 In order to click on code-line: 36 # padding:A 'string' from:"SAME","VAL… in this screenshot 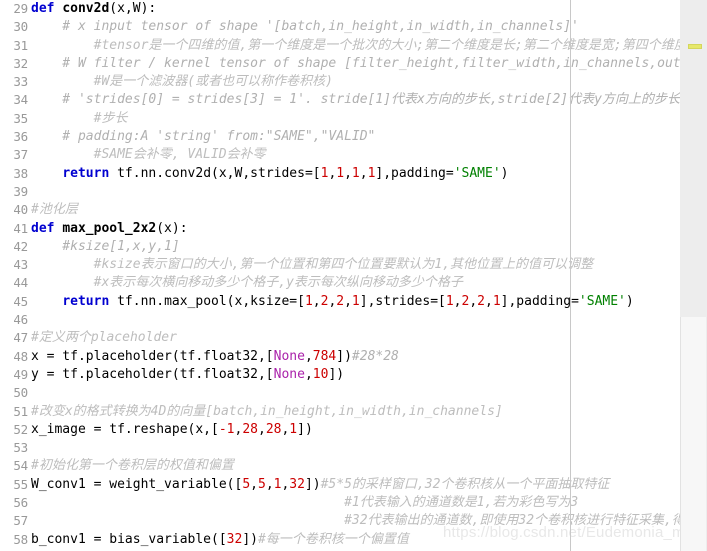, I will do `click(340, 137)`.